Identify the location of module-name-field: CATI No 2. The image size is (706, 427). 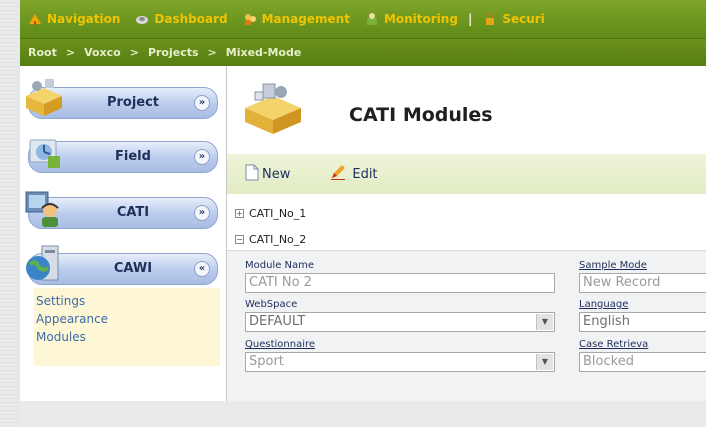
(400, 283).